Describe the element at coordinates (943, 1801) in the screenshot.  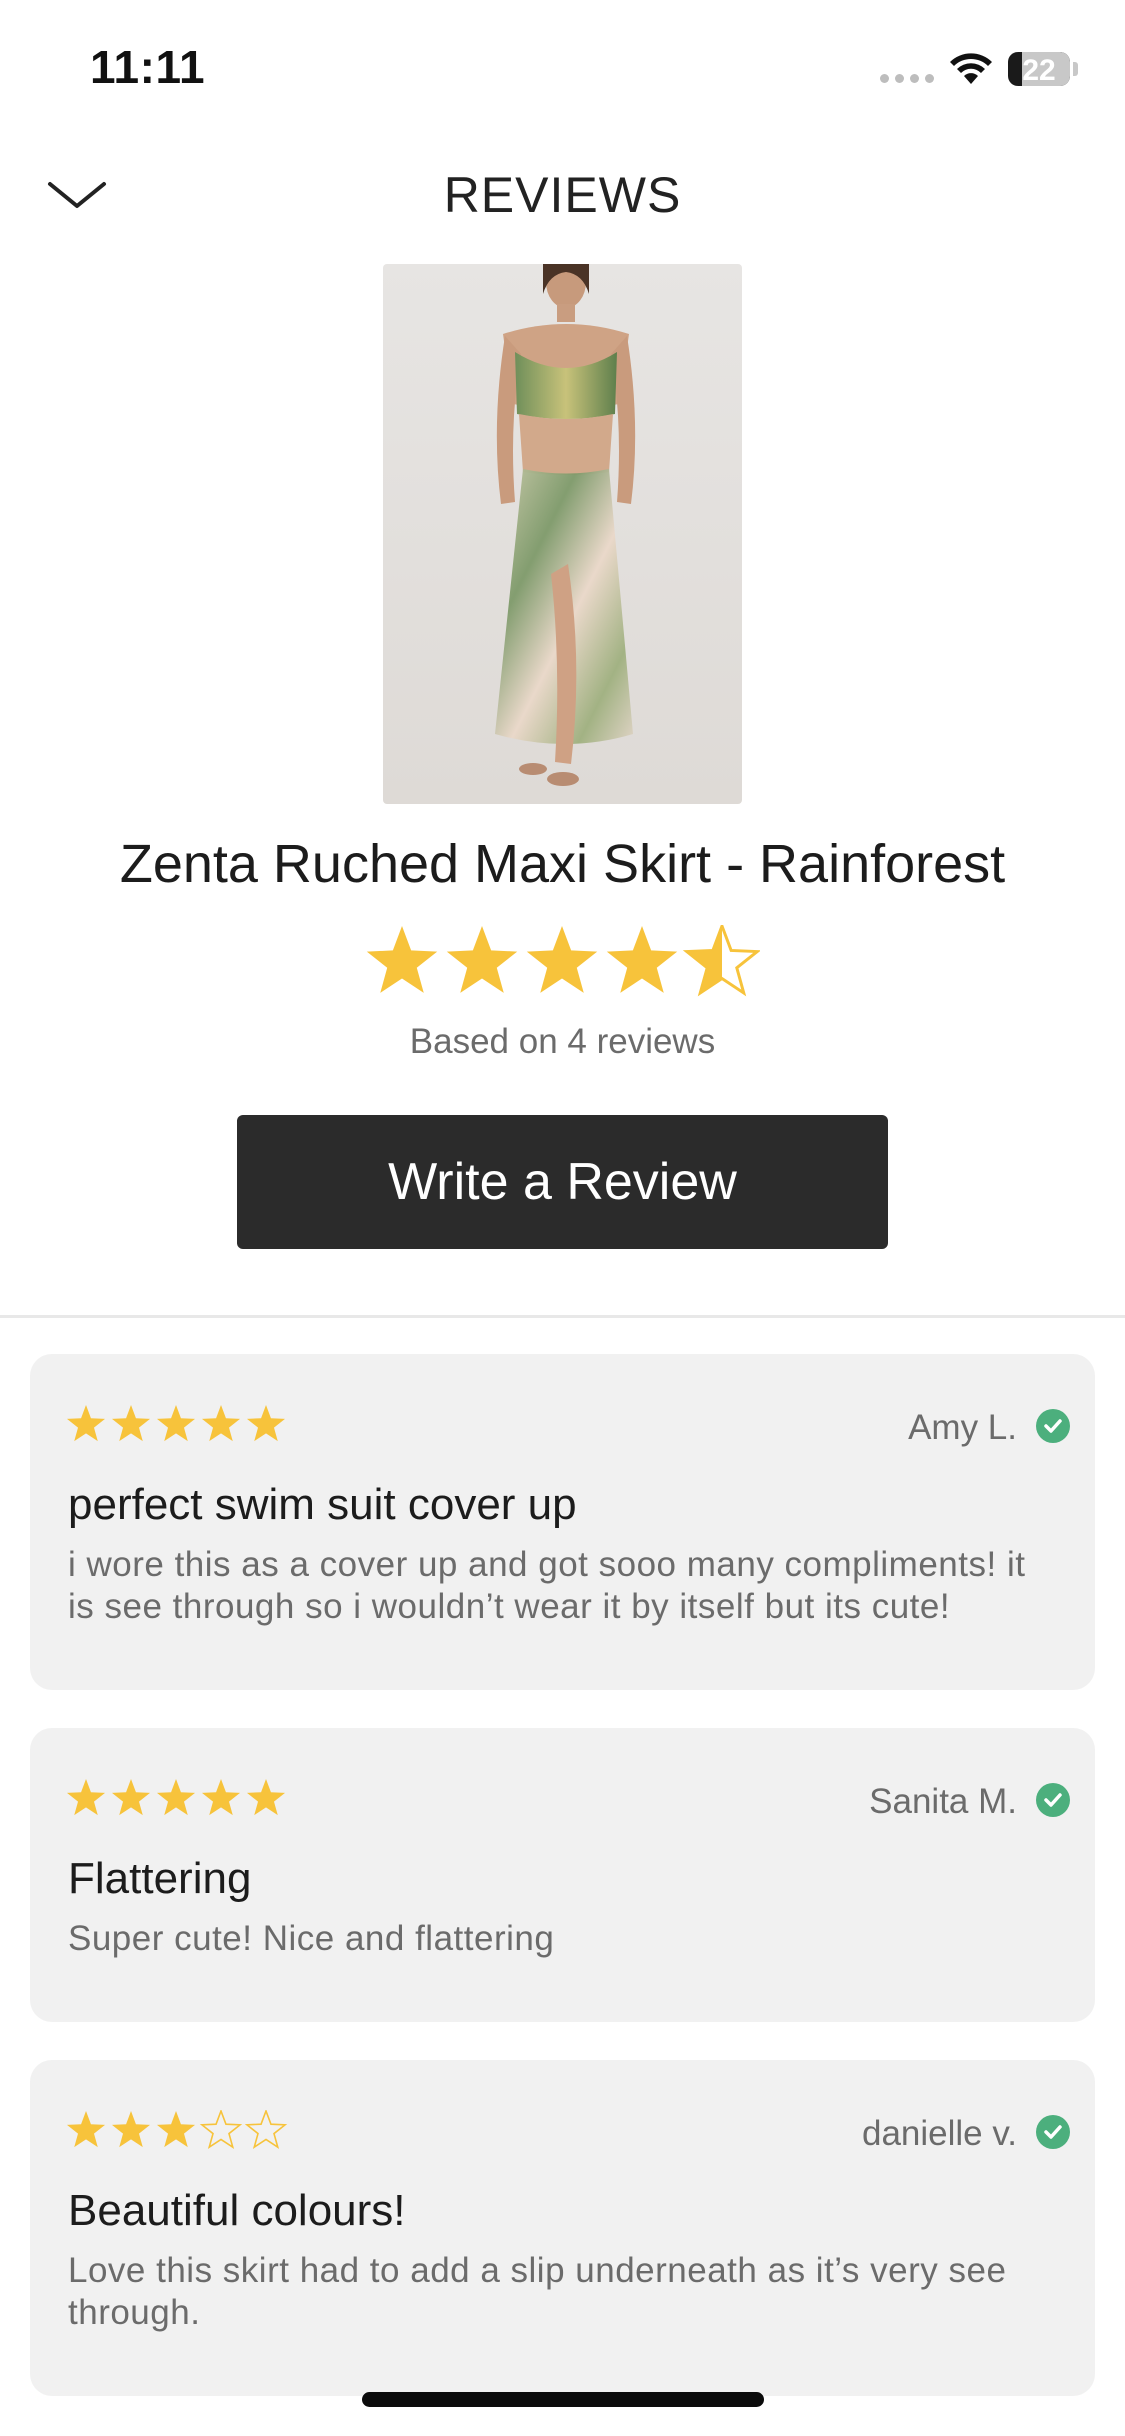
I see `review-author: Sanita M.` at that location.